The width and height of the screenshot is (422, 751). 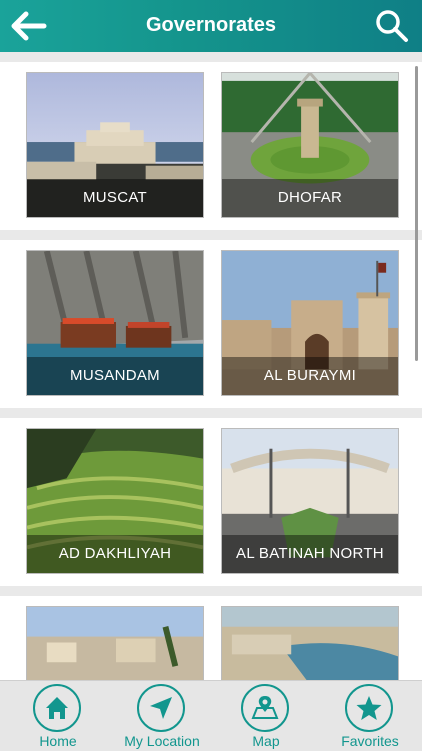 What do you see at coordinates (310, 501) in the screenshot?
I see `governorate-card-al-batinah-north: AL BATINAH NORTH` at bounding box center [310, 501].